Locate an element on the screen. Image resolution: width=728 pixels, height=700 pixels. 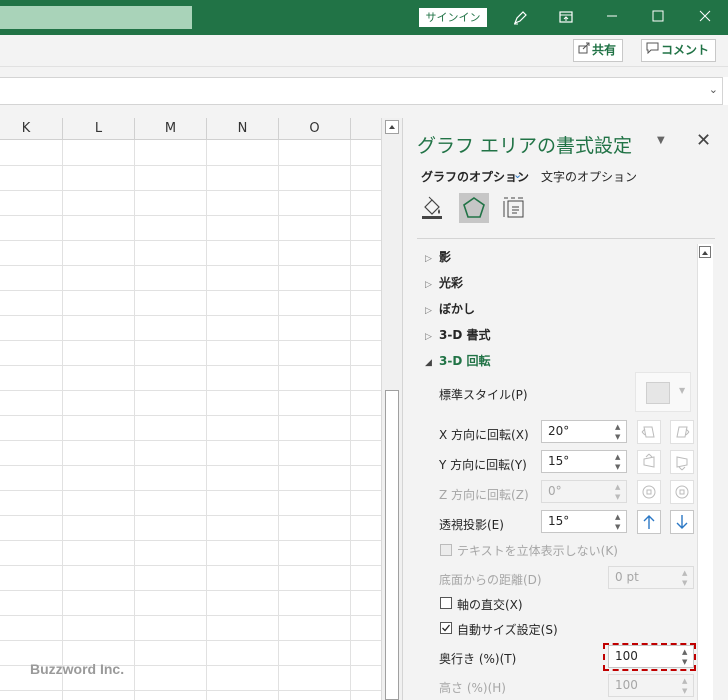
formula-gap is located at coordinates (364, 72).